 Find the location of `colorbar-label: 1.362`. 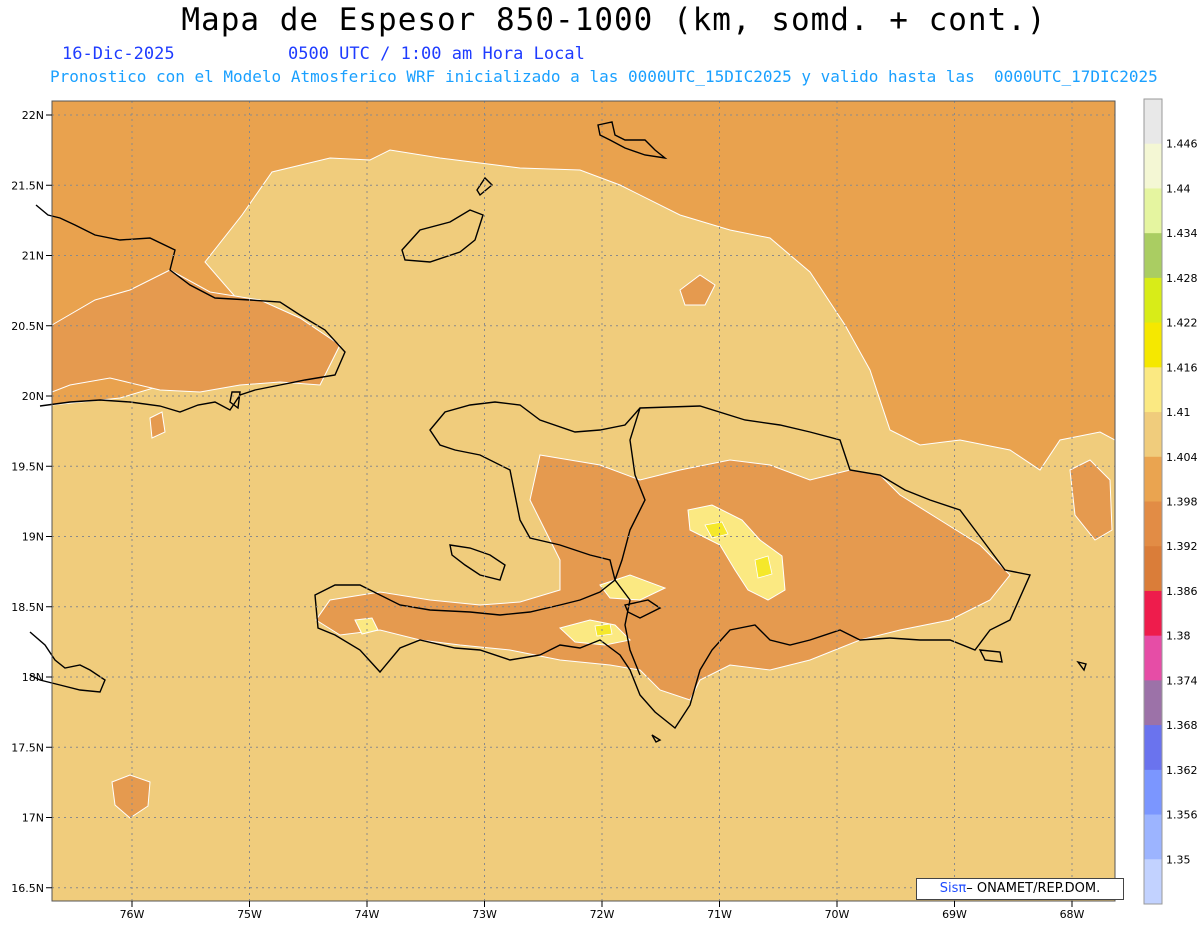

colorbar-label: 1.362 is located at coordinates (1182, 770).